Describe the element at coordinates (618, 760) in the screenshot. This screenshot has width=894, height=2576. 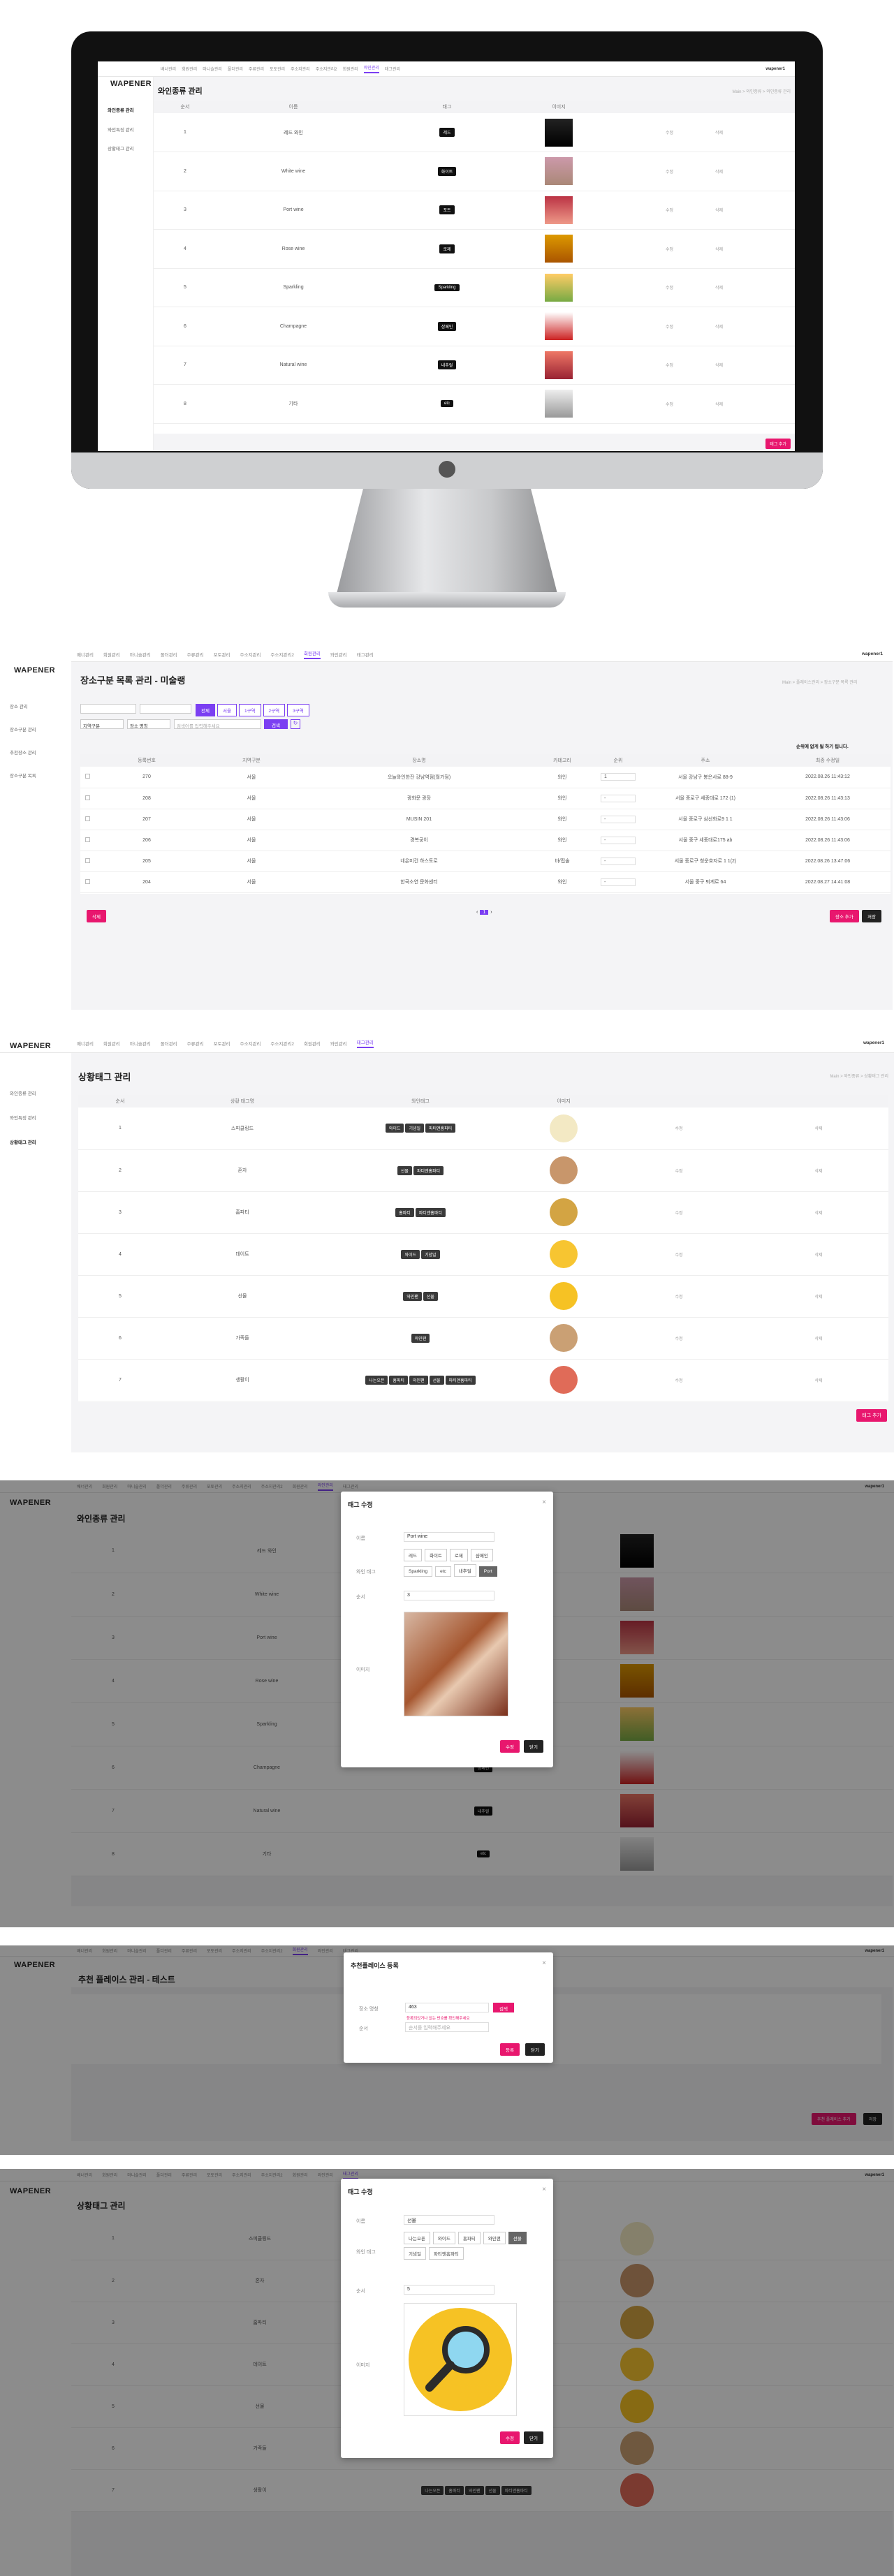
I see `col-header: 순위` at that location.